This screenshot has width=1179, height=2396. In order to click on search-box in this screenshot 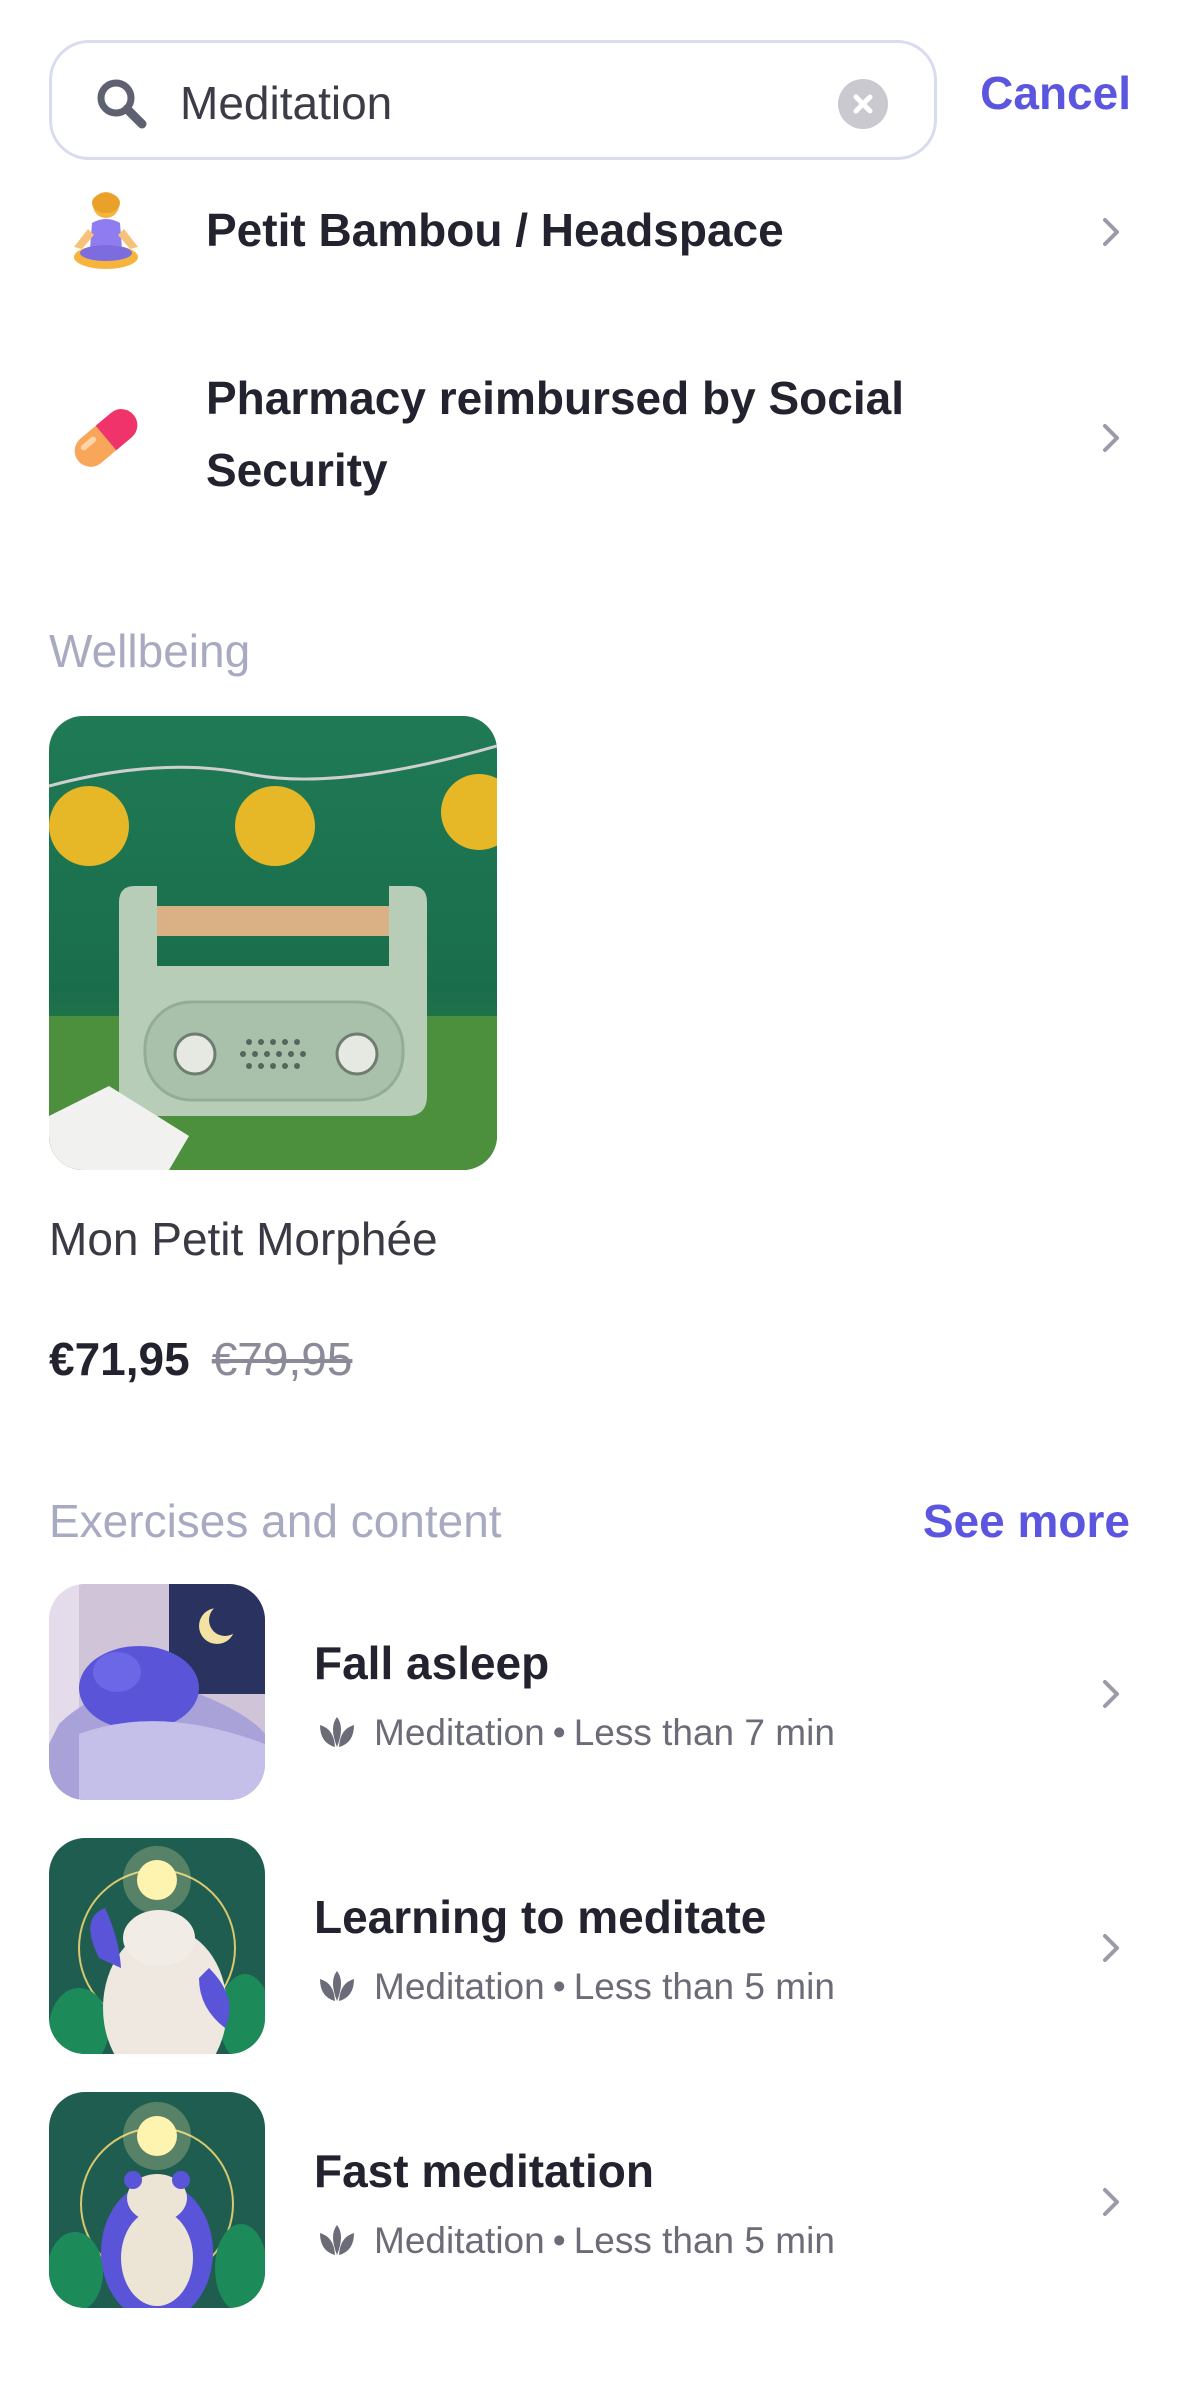, I will do `click(493, 100)`.